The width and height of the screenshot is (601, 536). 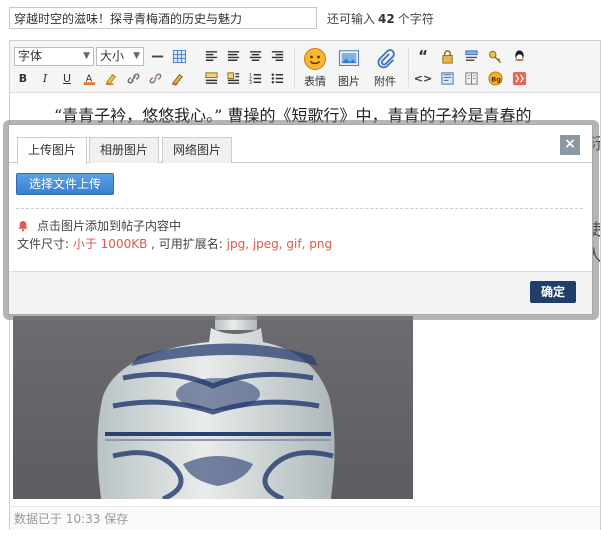 What do you see at coordinates (120, 56) in the screenshot?
I see `font-size-select: 大小 ▼` at bounding box center [120, 56].